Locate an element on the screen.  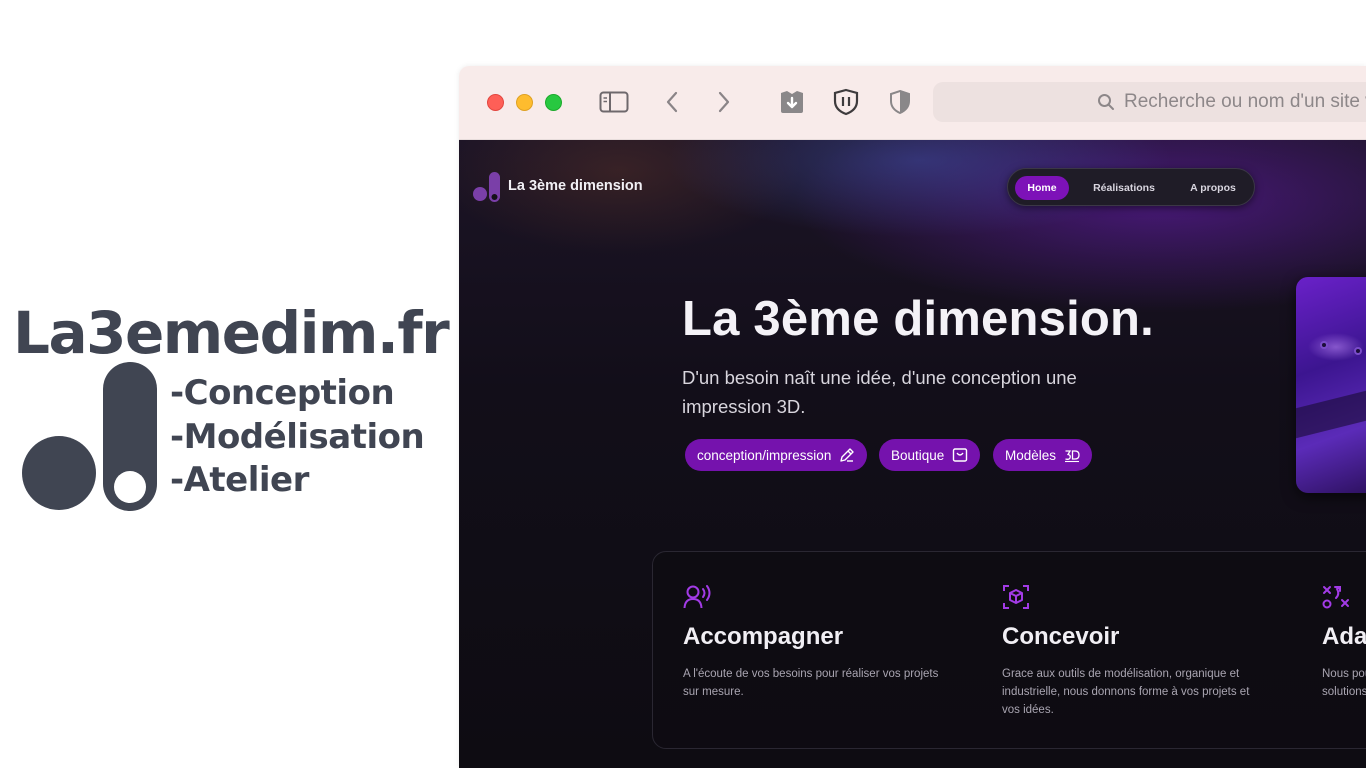
back-icon is located at coordinates (672, 102).